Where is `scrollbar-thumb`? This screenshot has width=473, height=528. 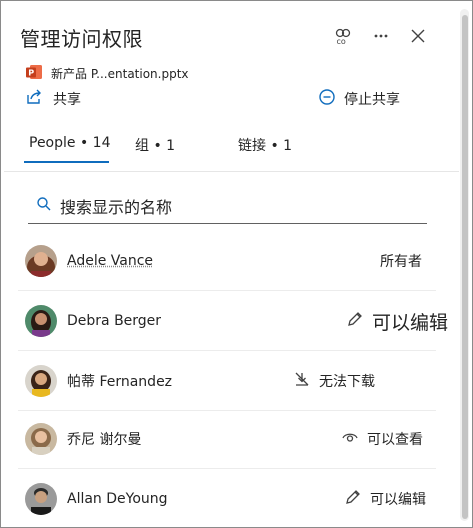 scrollbar-thumb is located at coordinates (465, 267).